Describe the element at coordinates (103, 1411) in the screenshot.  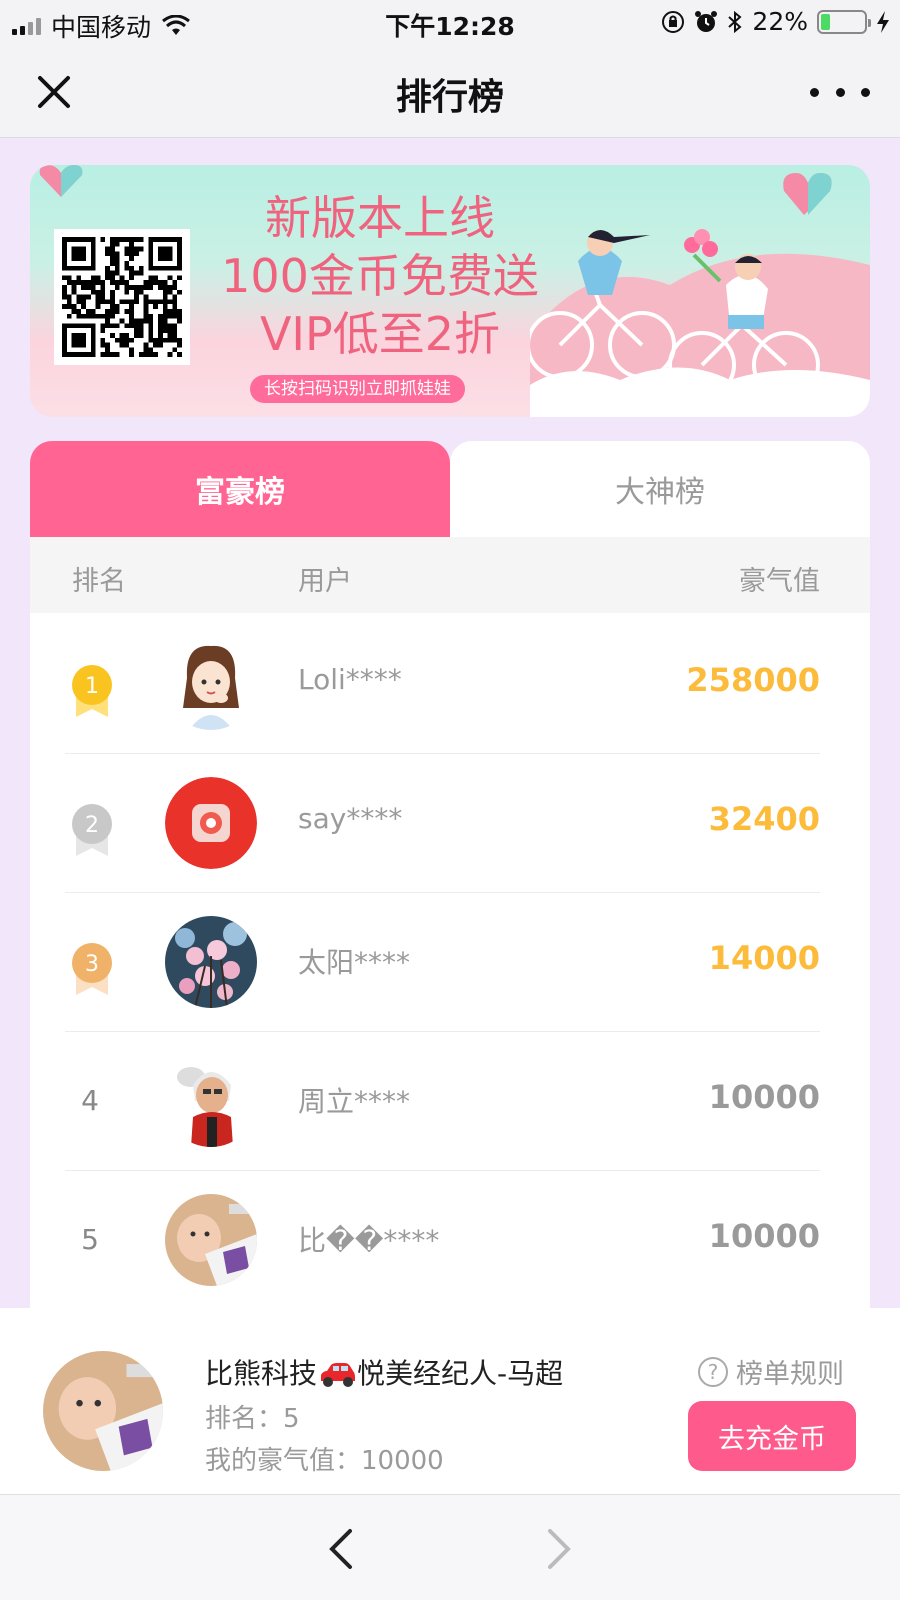
I see `my-avatar` at that location.